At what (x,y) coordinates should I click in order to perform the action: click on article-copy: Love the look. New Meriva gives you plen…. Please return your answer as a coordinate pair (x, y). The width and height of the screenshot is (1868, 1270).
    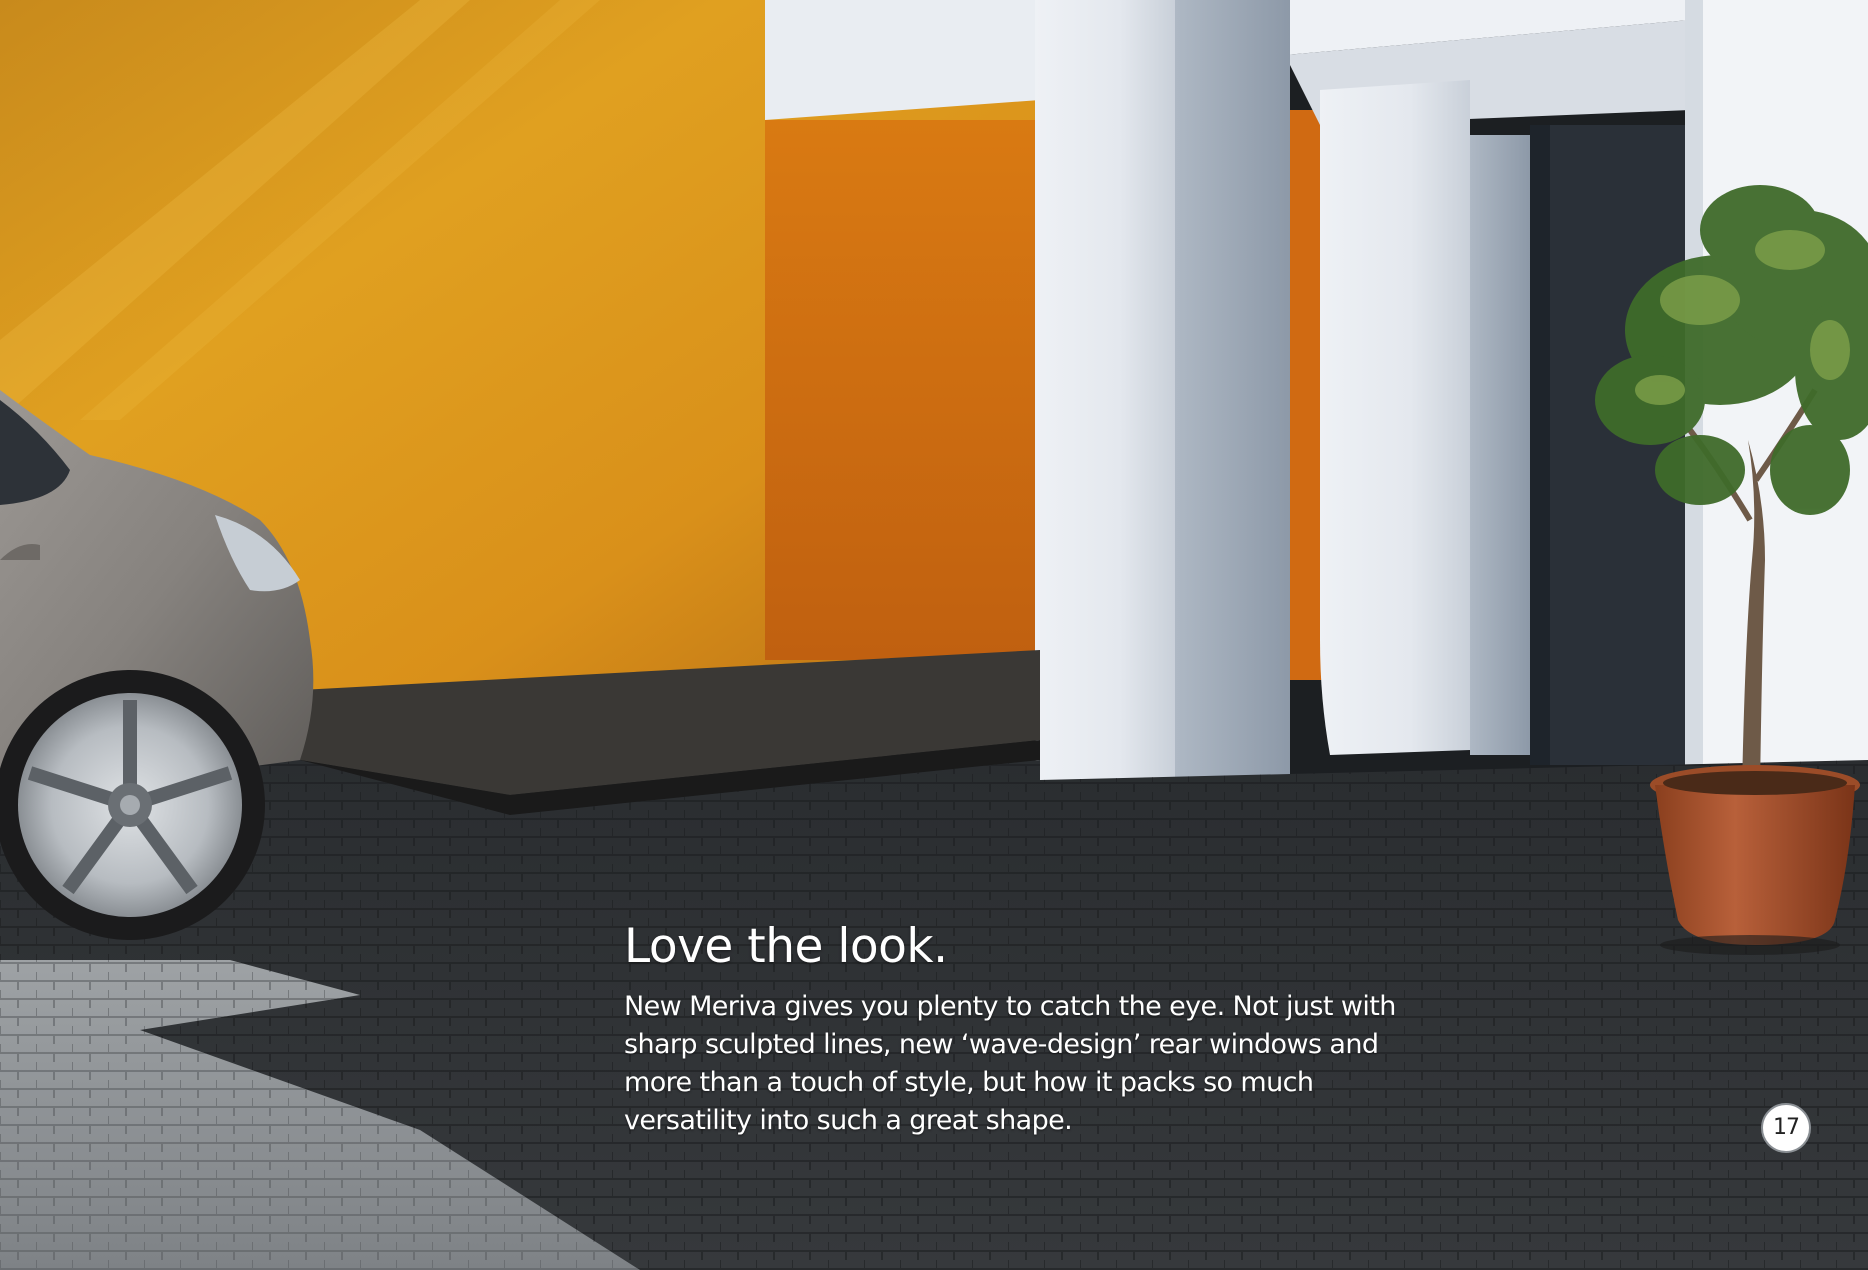
    Looking at the image, I should click on (1034, 1029).